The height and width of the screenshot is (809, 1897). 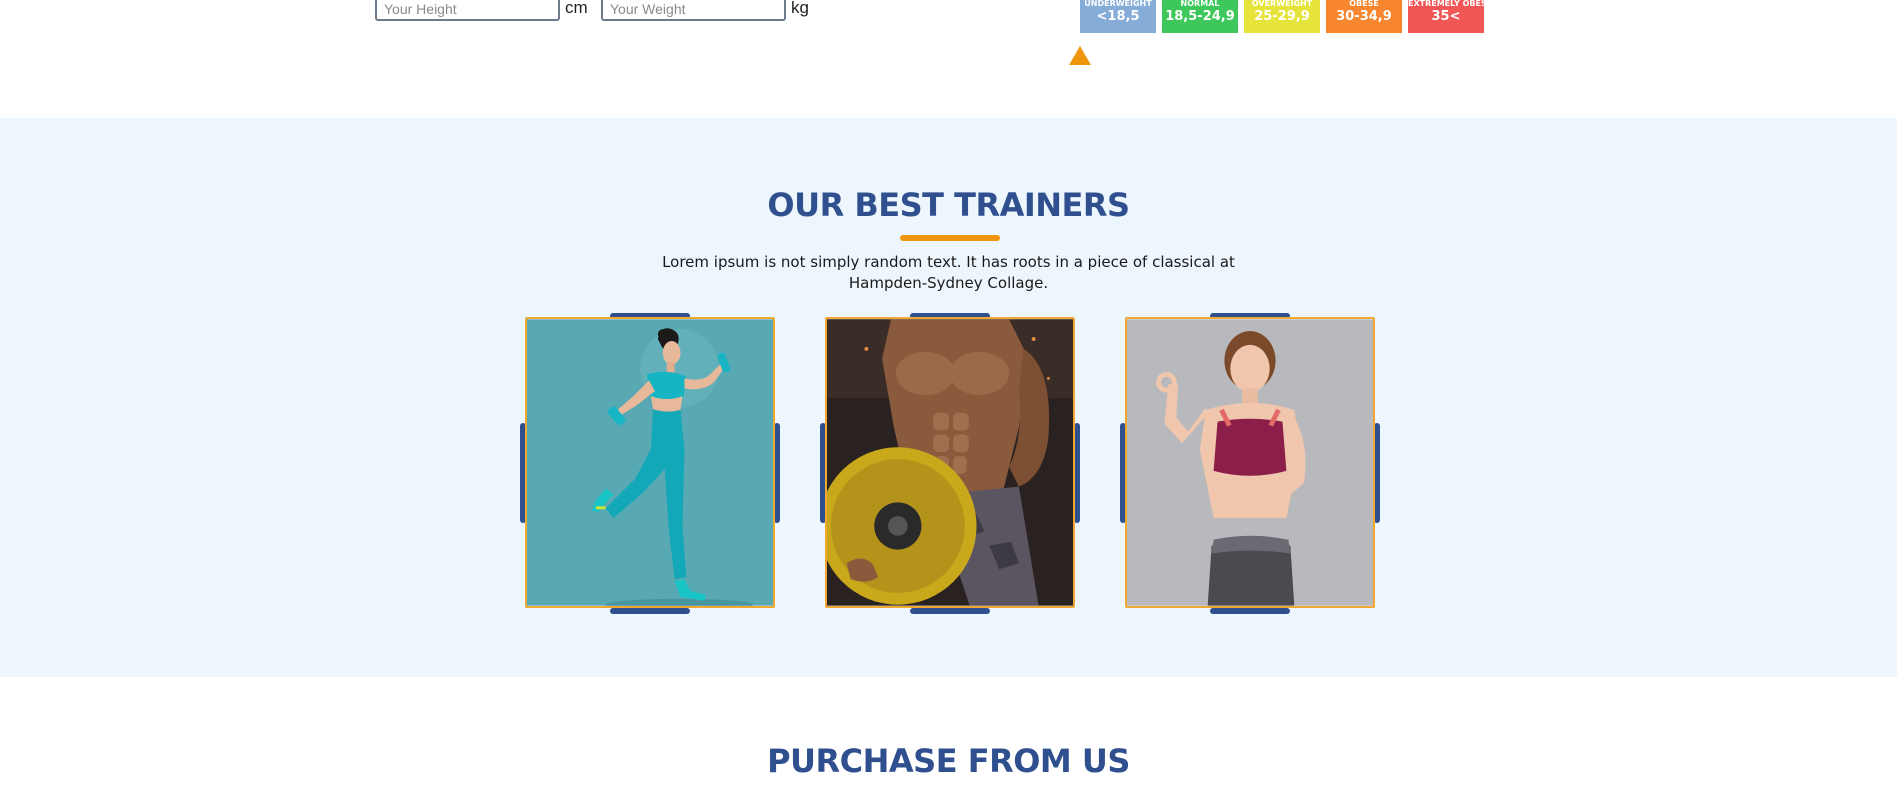 I want to click on purchase-title: PURCHASE FROM US, so click(x=948, y=761).